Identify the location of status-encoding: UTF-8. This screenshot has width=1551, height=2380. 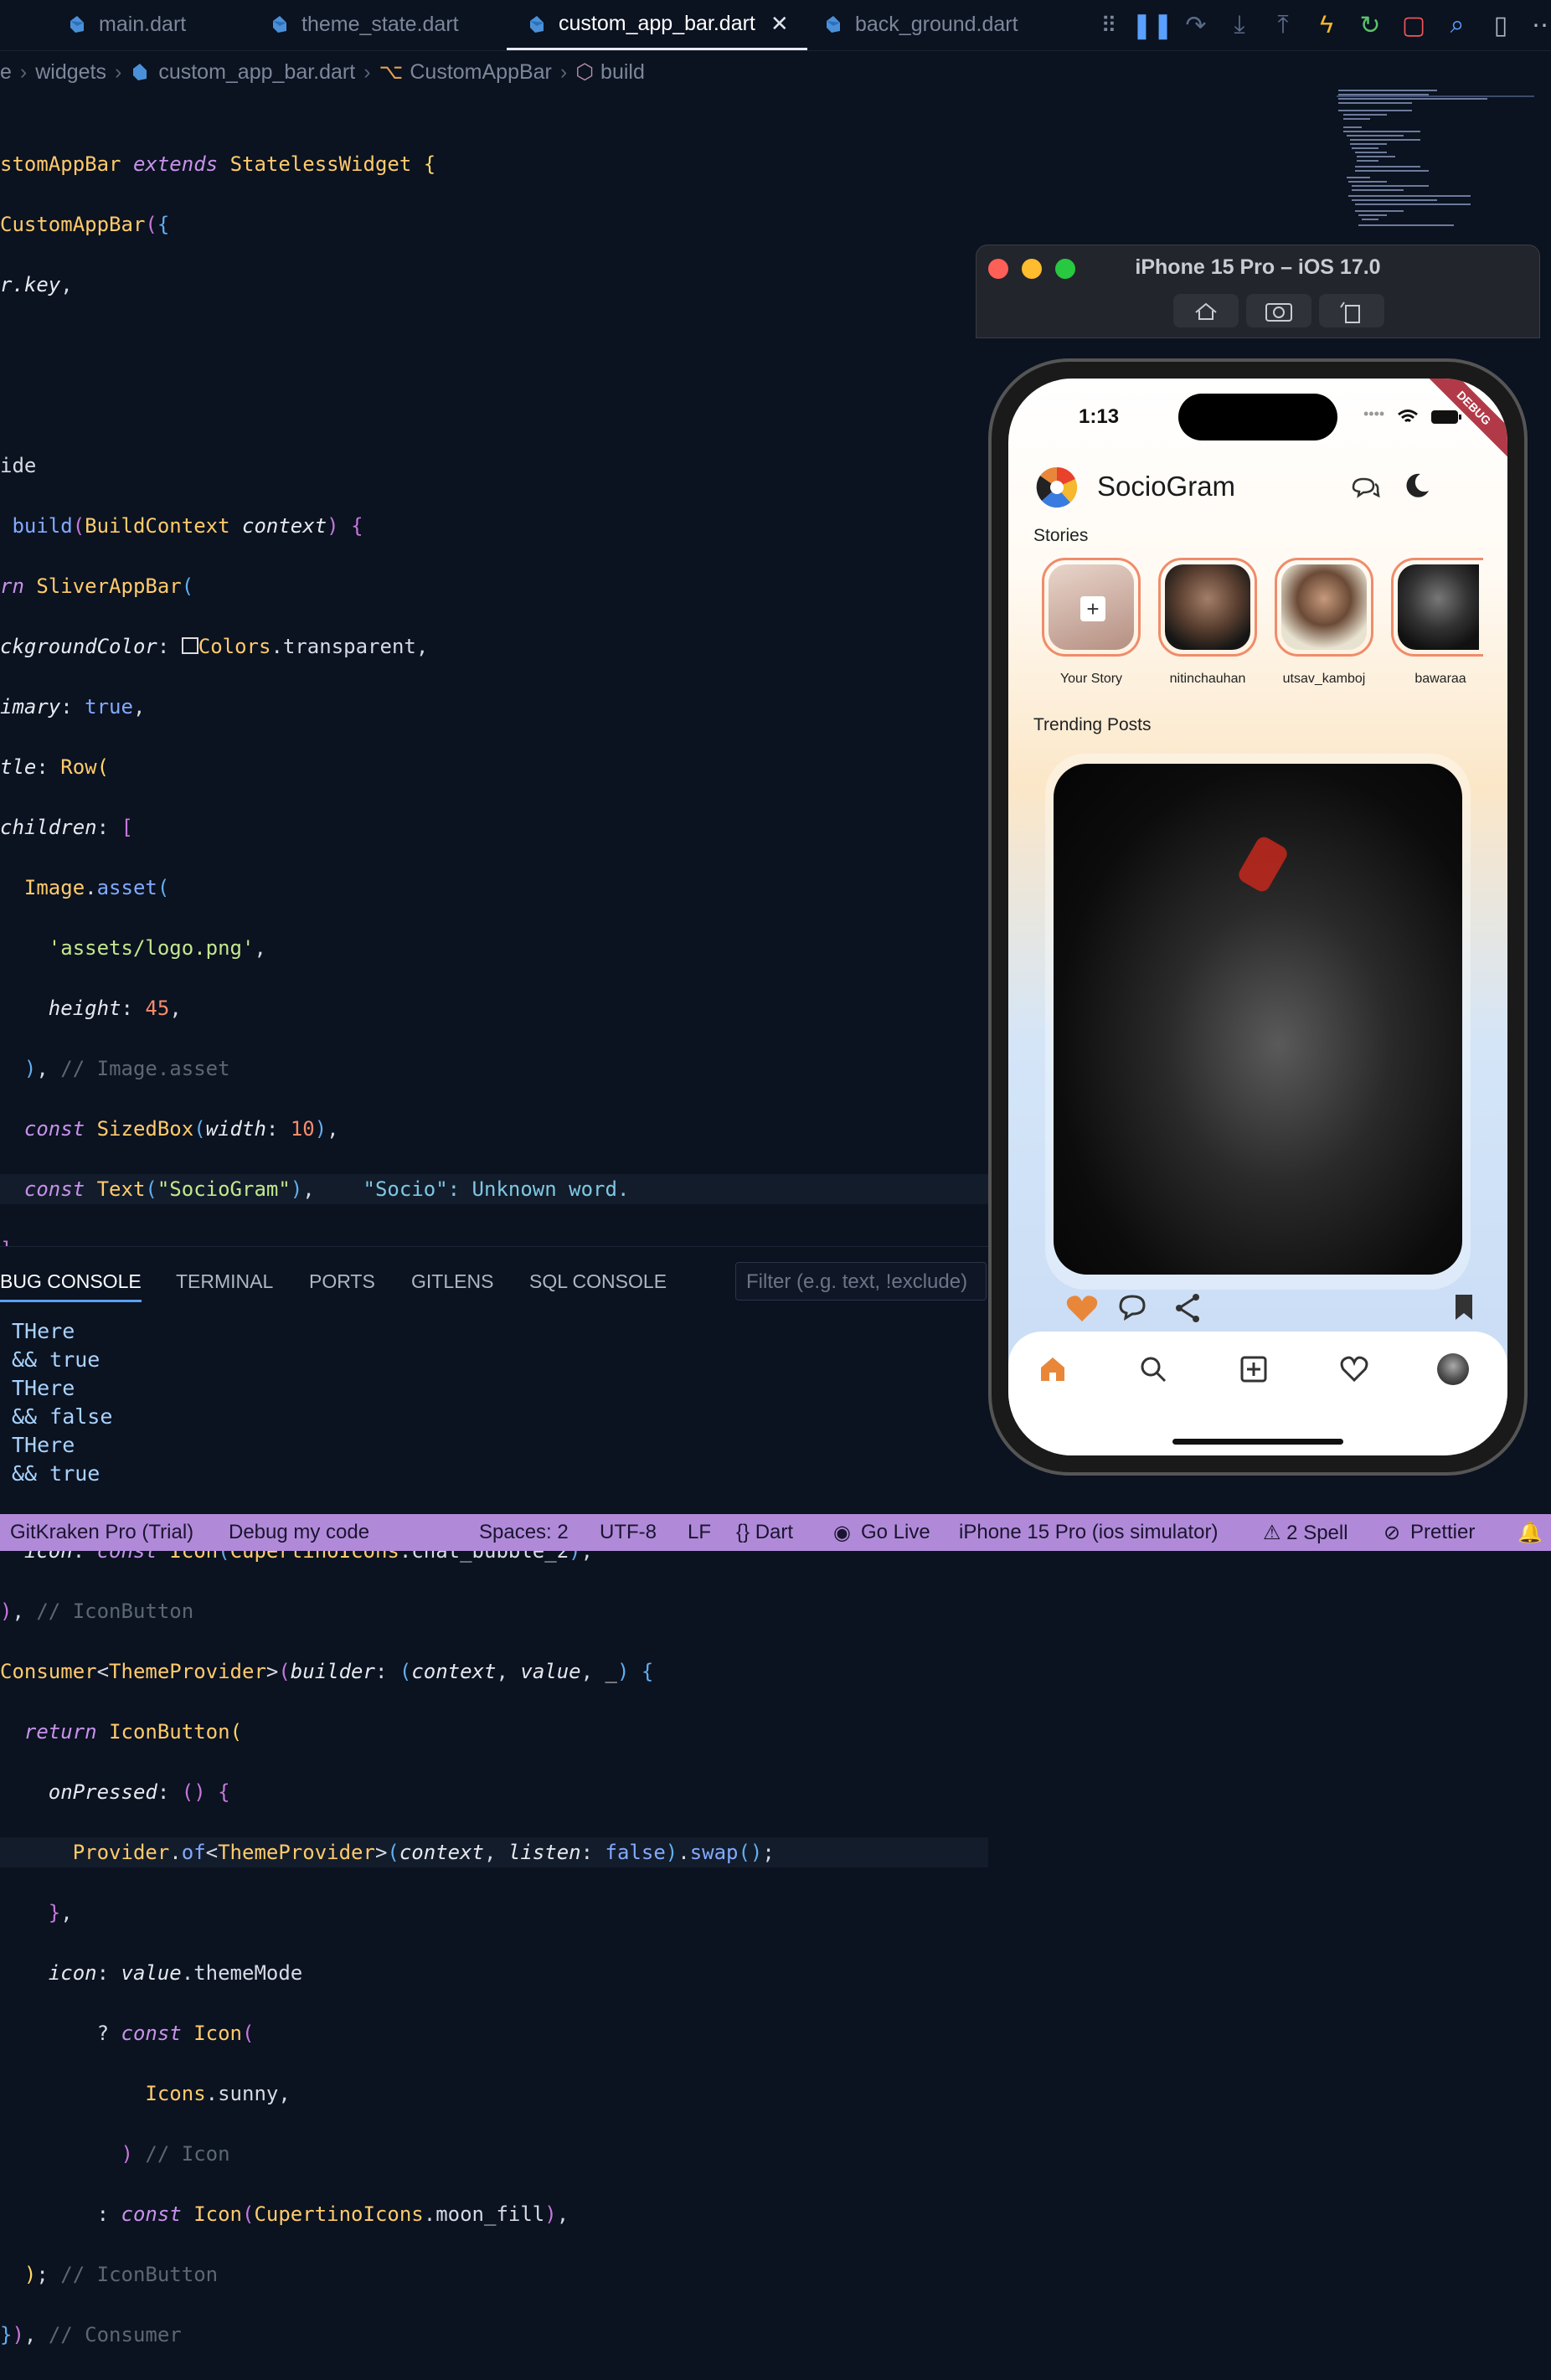
(628, 1532).